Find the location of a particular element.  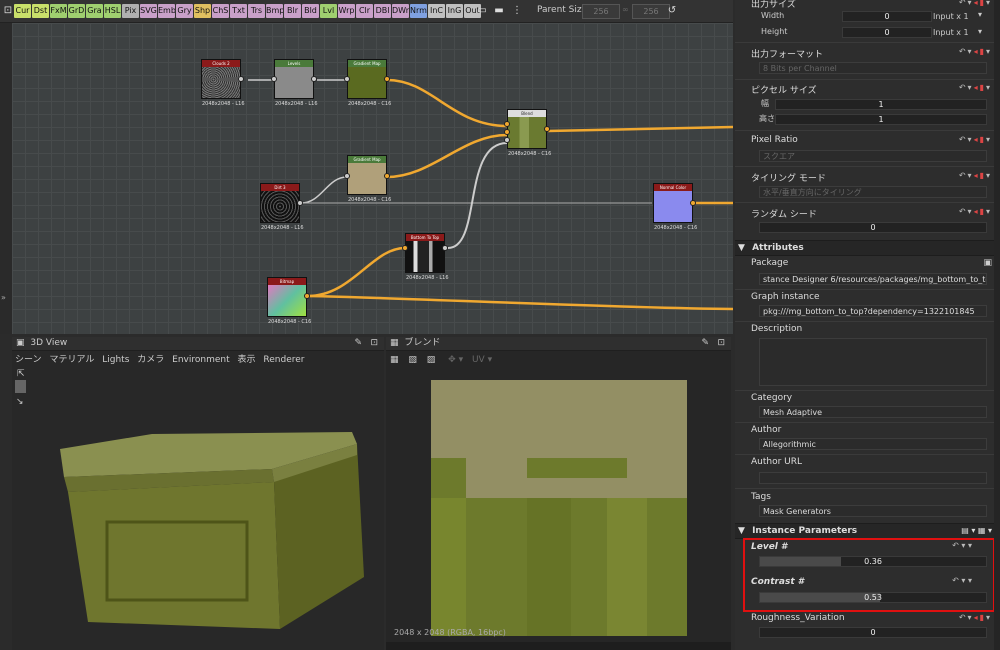

width-slider: 0 is located at coordinates (887, 16).